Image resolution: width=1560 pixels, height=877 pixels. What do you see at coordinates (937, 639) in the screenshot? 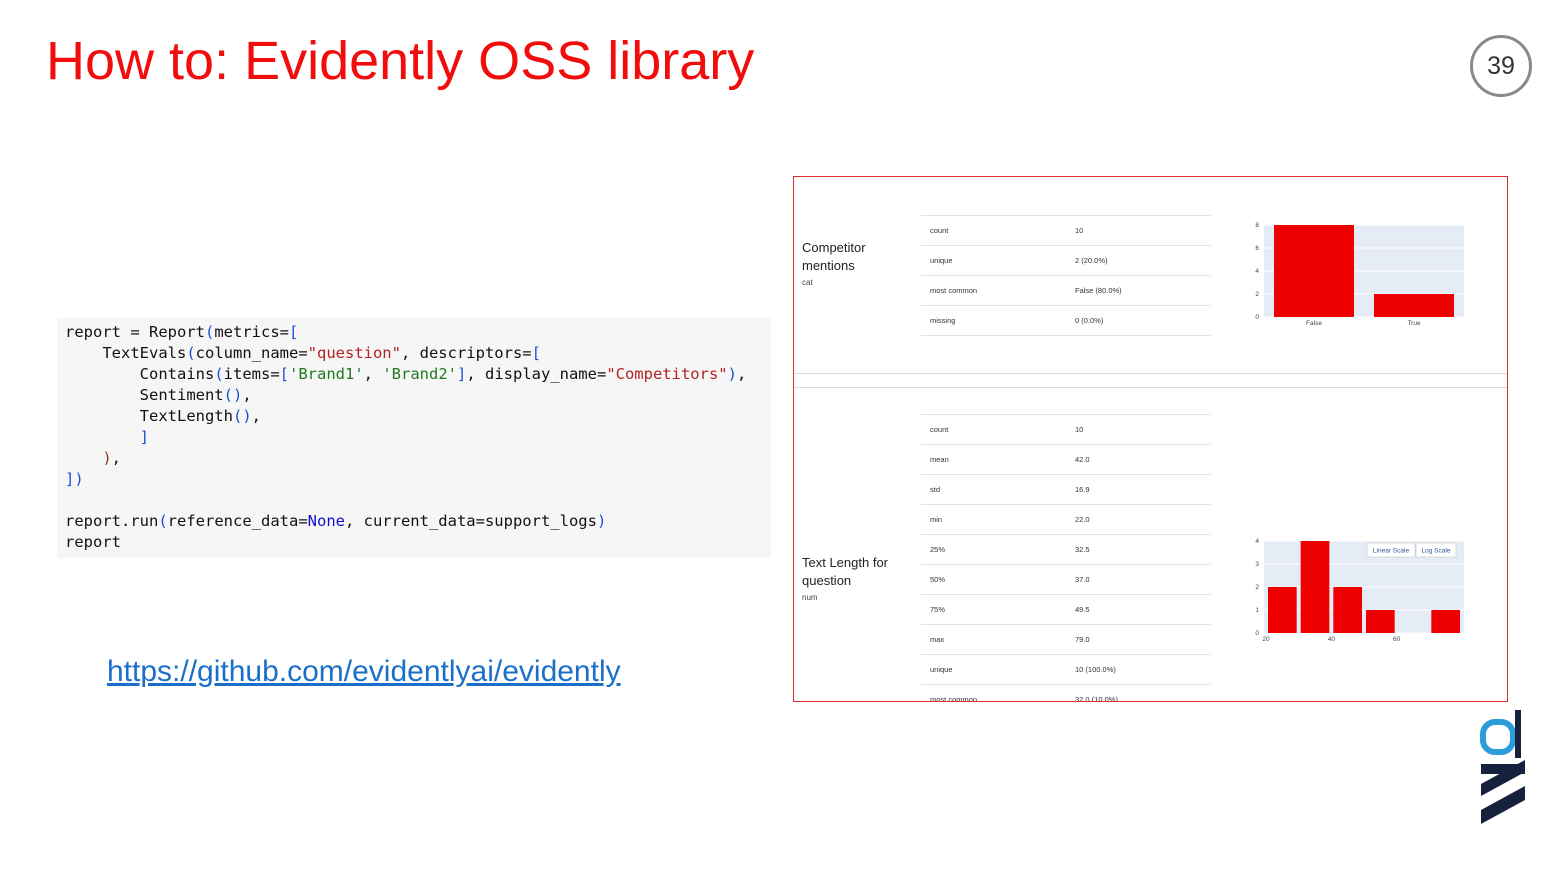
I see `stat-key: max` at bounding box center [937, 639].